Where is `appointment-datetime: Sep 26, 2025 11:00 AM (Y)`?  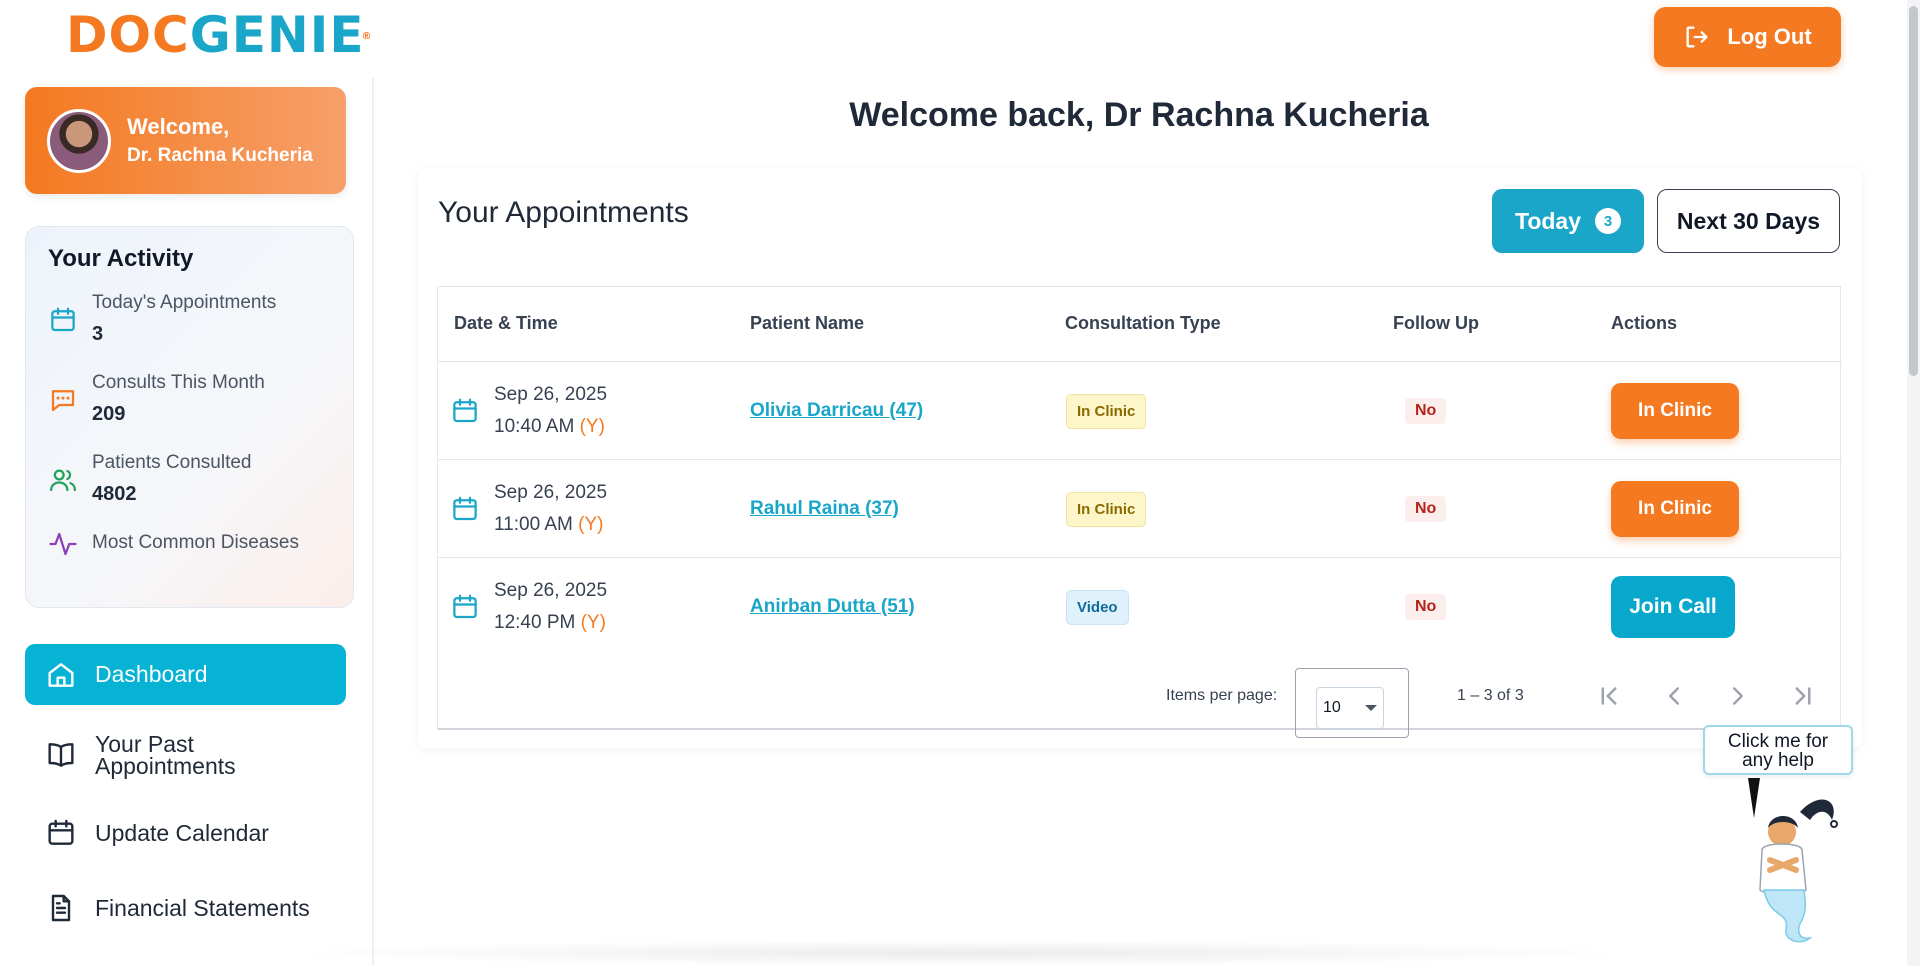
appointment-datetime: Sep 26, 2025 11:00 AM (Y) is located at coordinates (528, 509).